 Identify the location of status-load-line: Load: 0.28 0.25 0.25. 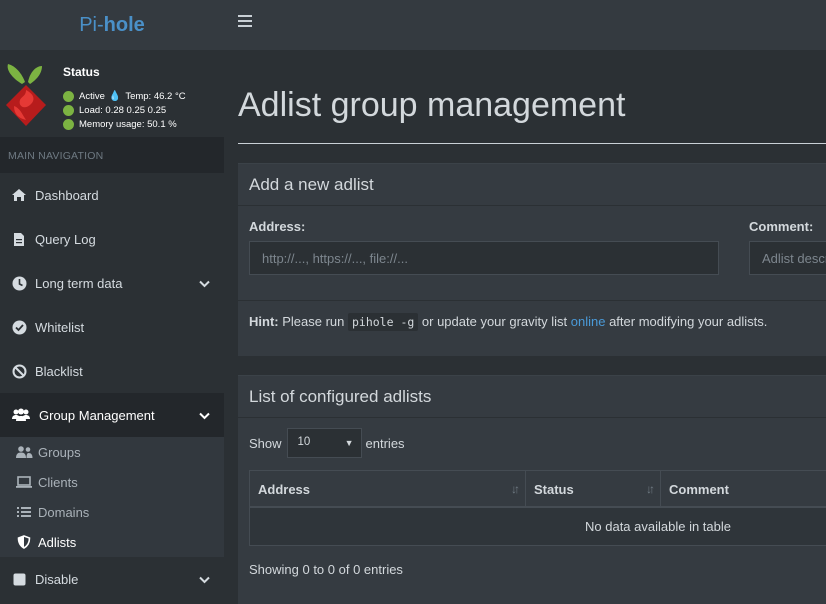
(114, 110).